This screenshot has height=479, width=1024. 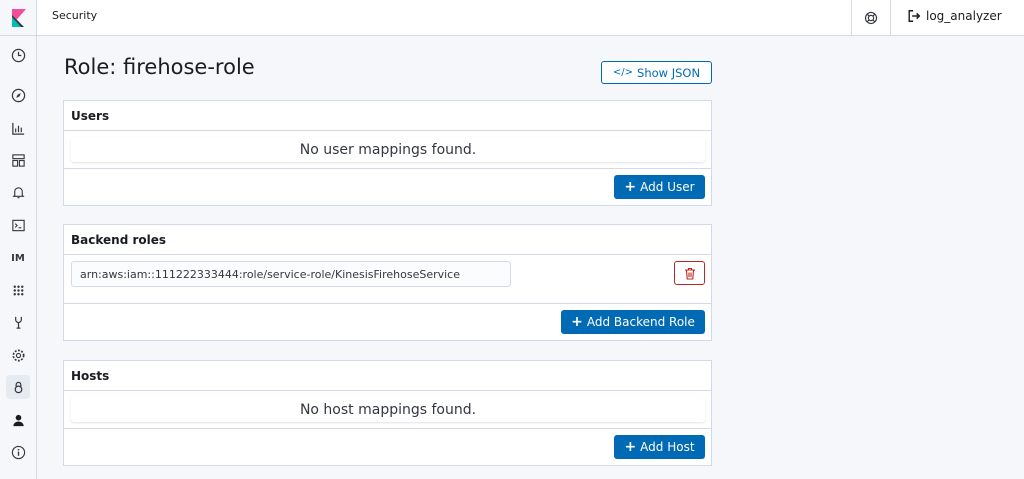 What do you see at coordinates (18, 322) in the screenshot?
I see `devtools-icon` at bounding box center [18, 322].